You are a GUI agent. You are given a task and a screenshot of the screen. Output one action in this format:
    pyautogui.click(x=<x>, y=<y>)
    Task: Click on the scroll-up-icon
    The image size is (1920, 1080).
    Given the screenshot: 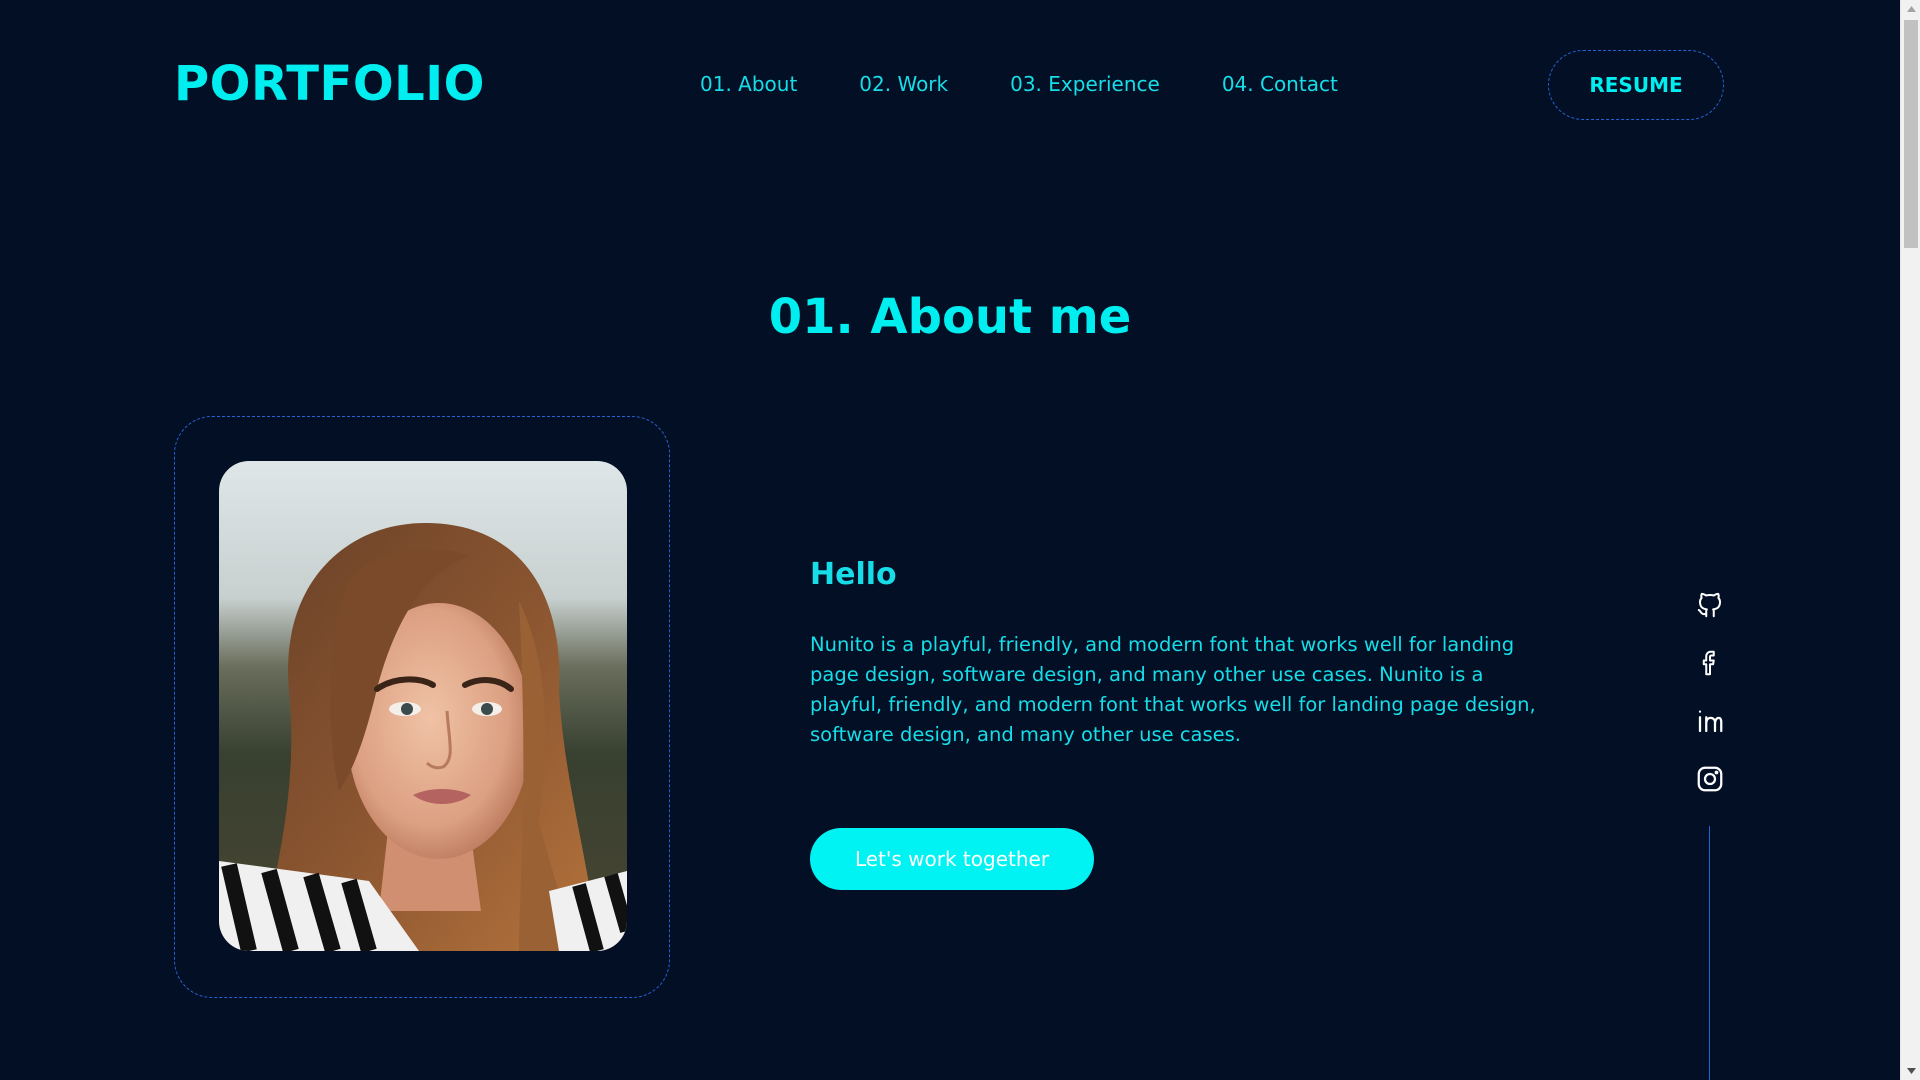 What is the action you would take?
    pyautogui.click(x=1910, y=9)
    